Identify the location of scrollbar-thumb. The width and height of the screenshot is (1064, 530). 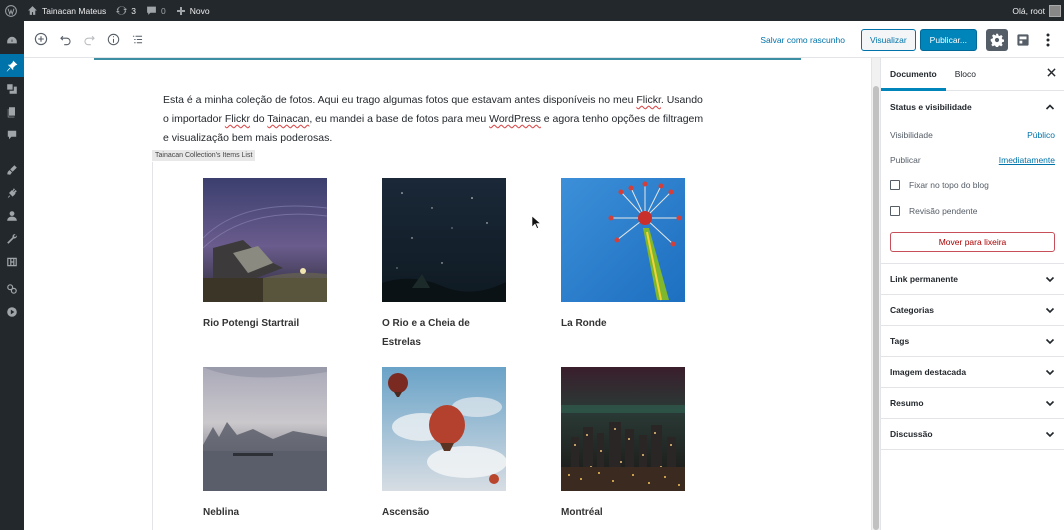
(876, 308).